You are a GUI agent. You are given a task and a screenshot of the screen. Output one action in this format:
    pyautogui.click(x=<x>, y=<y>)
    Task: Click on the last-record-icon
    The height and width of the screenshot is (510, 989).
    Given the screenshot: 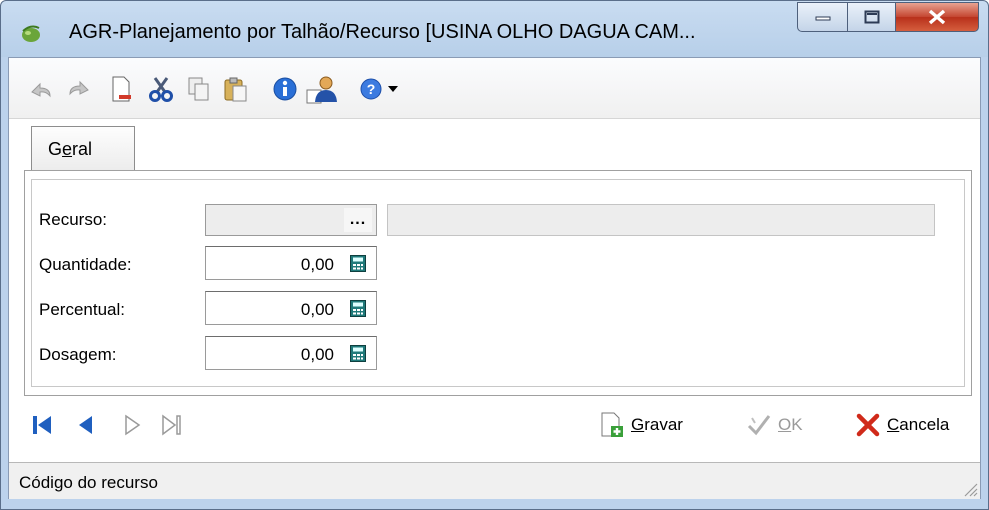 What is the action you would take?
    pyautogui.click(x=172, y=425)
    